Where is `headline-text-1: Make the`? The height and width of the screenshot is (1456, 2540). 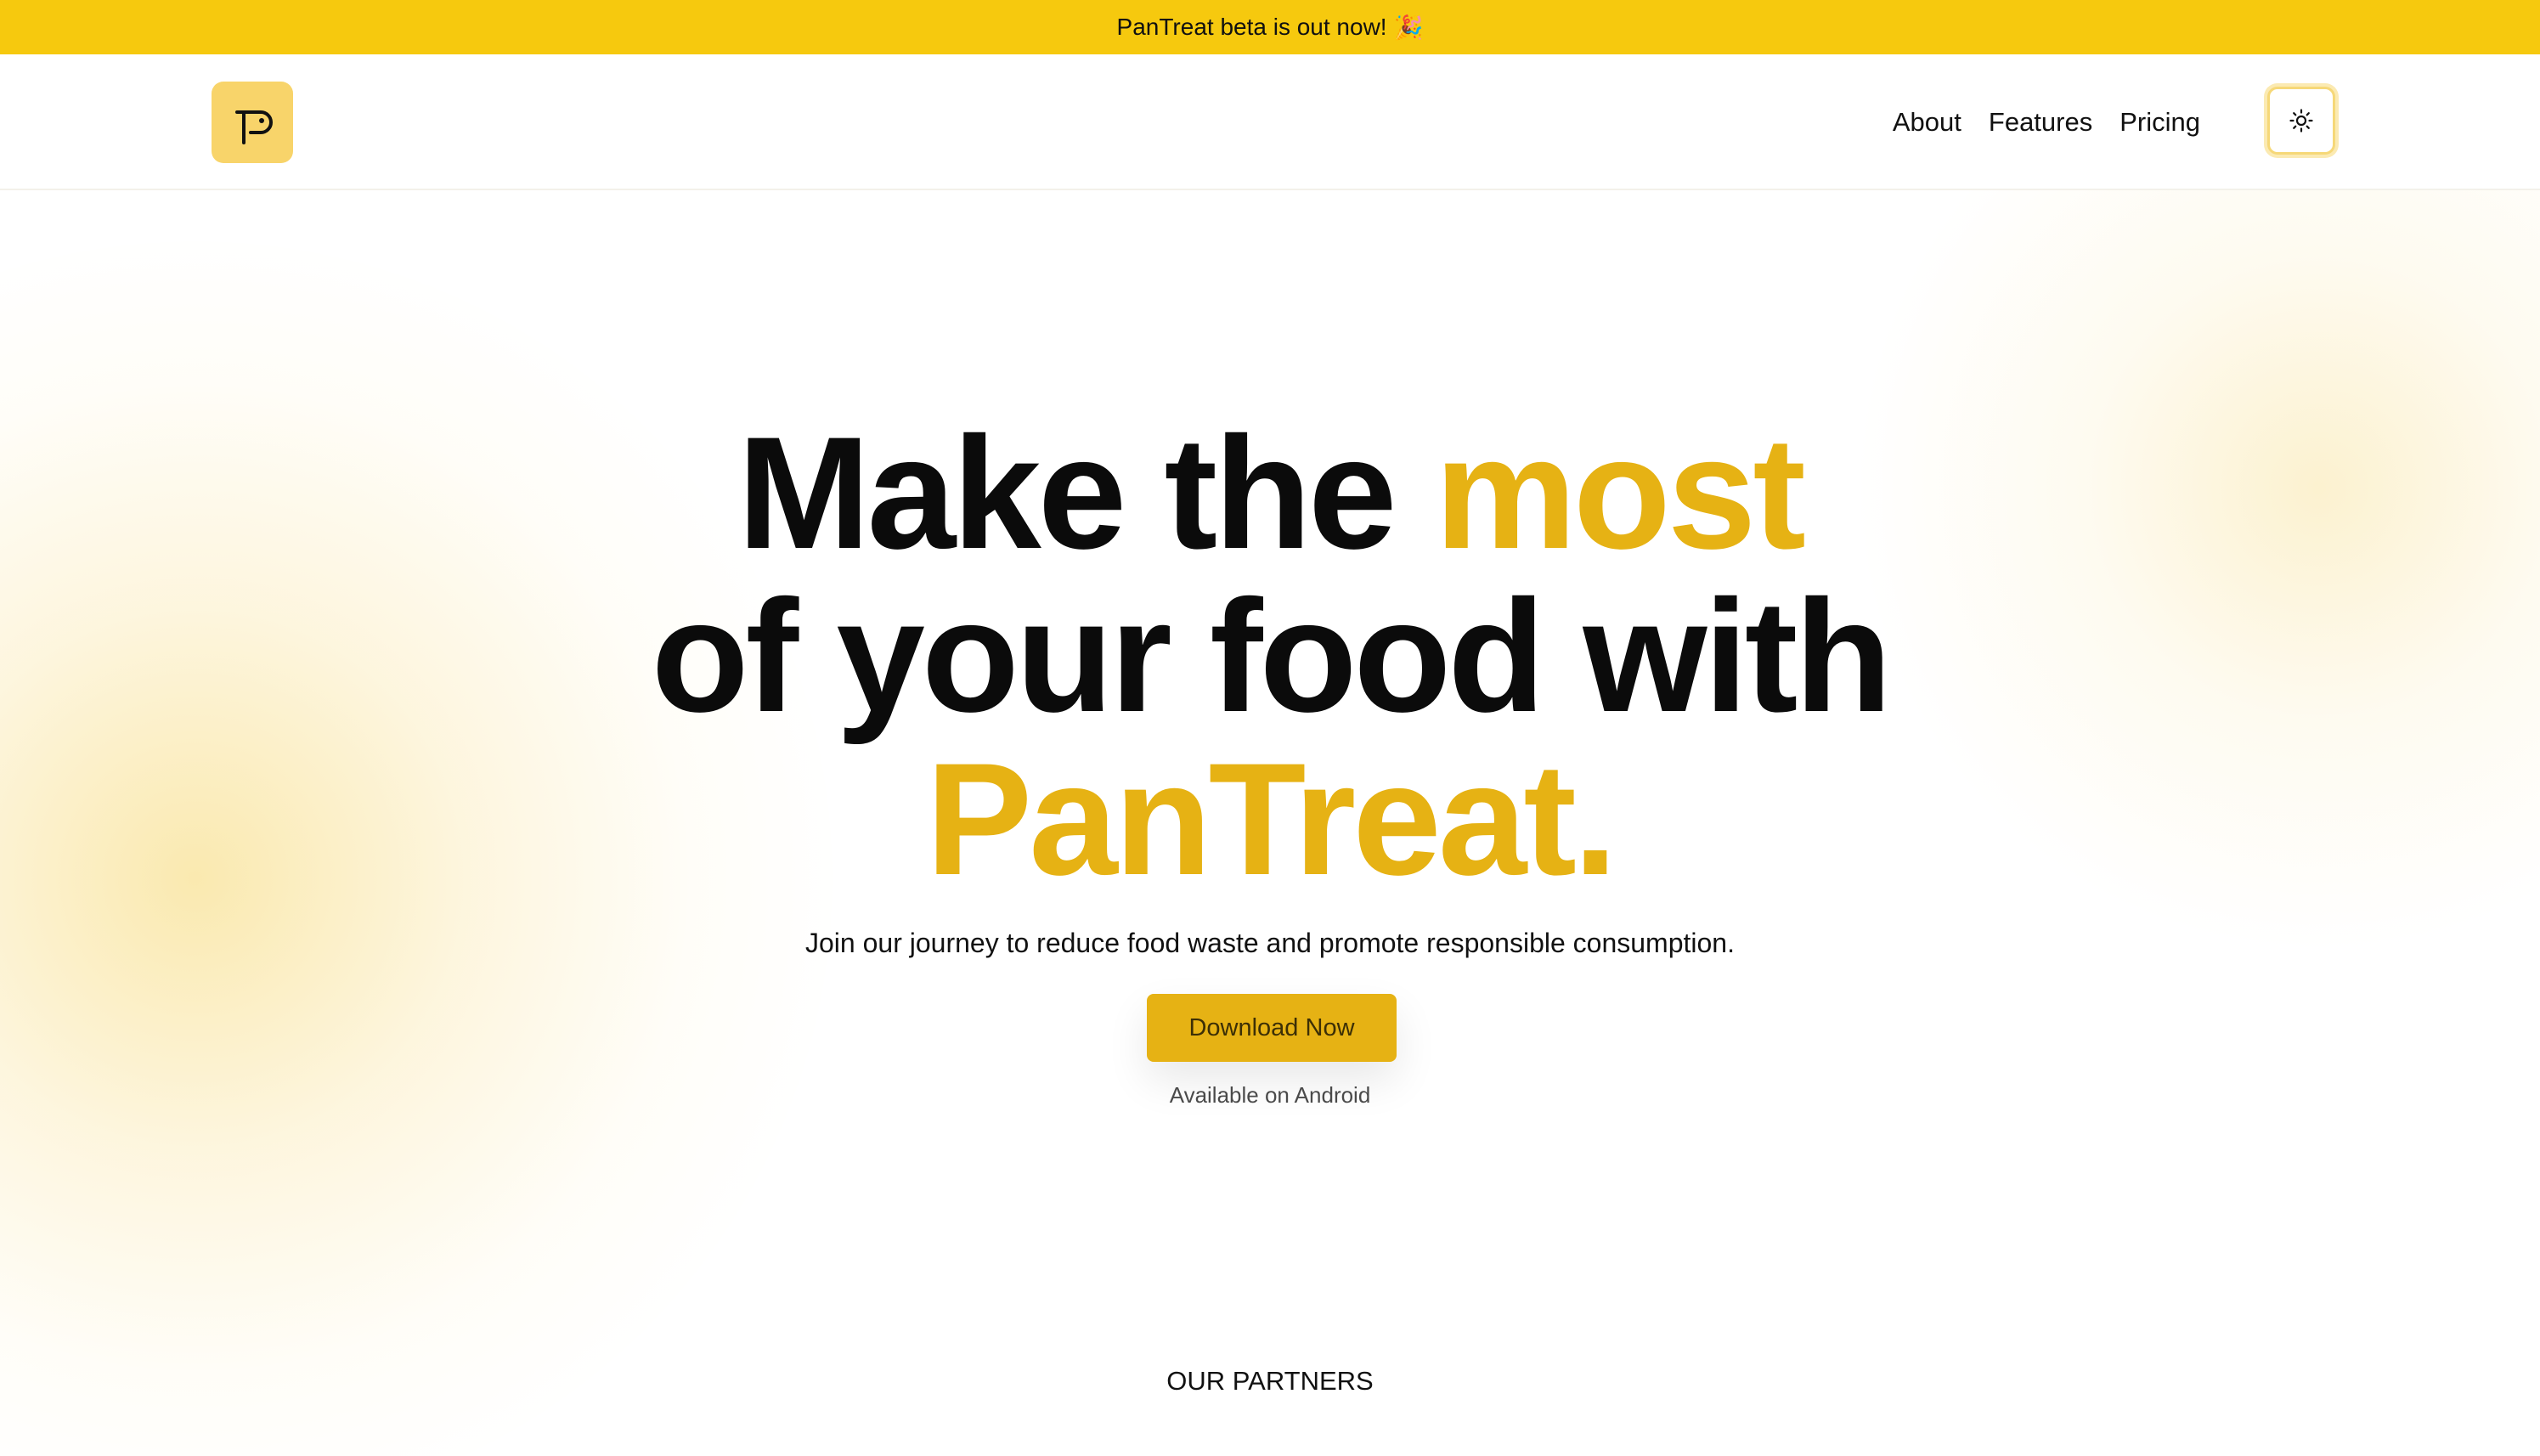 headline-text-1: Make the is located at coordinates (1086, 493).